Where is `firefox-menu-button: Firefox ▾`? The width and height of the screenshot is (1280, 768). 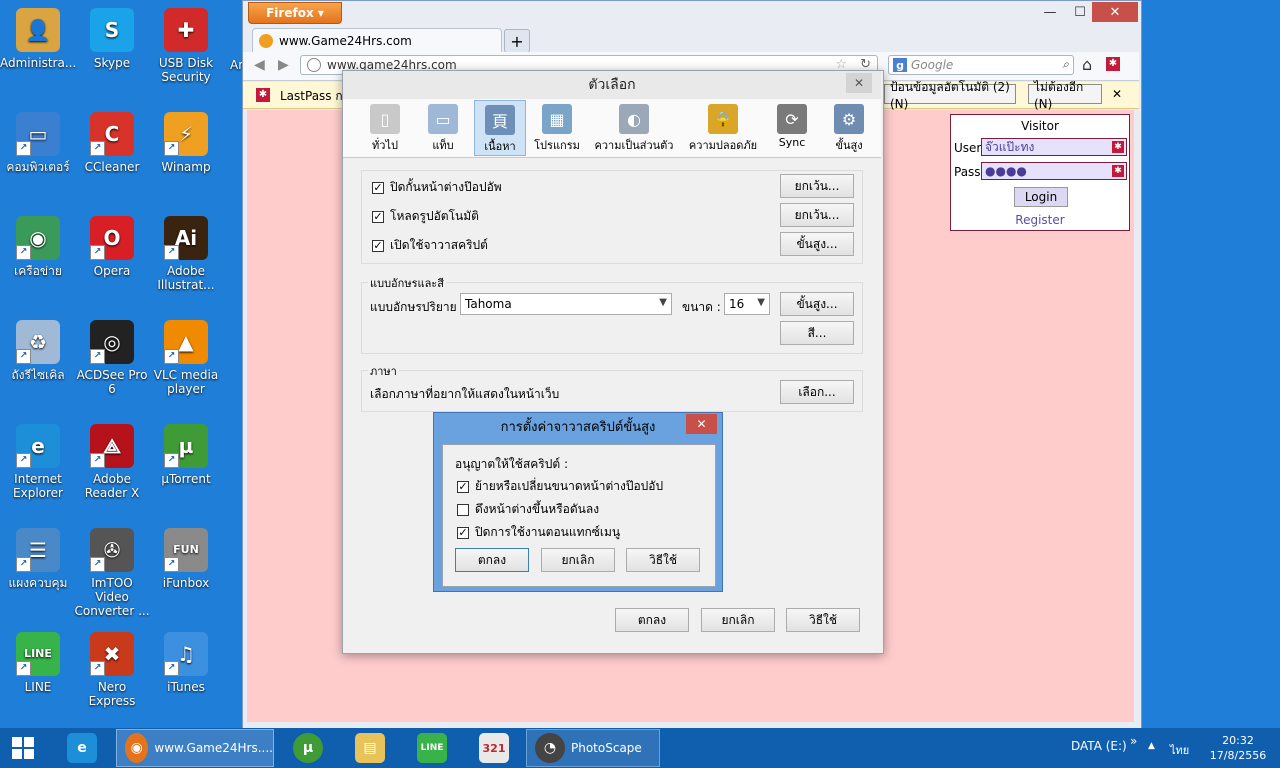 firefox-menu-button: Firefox ▾ is located at coordinates (295, 13).